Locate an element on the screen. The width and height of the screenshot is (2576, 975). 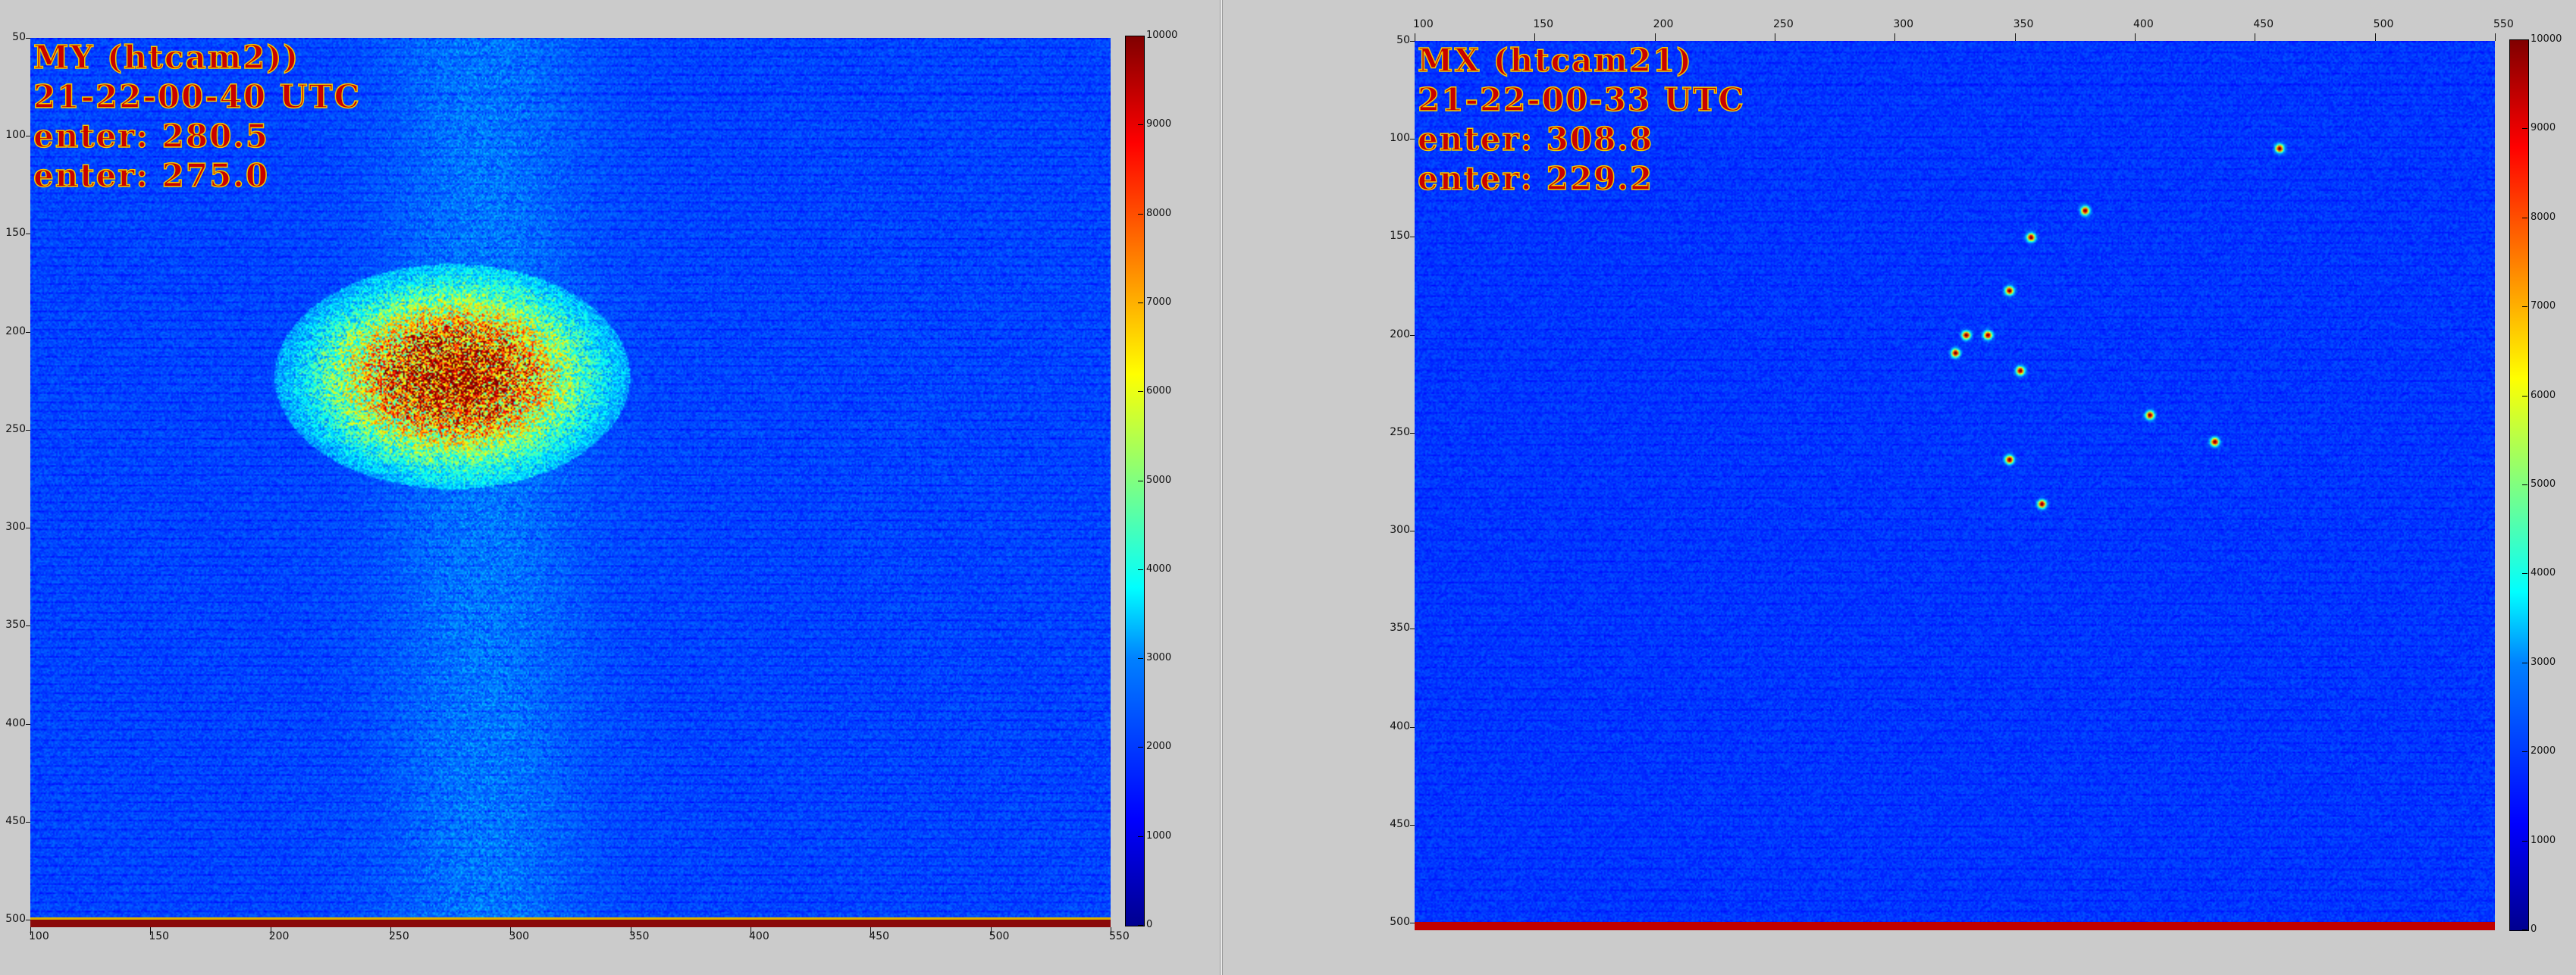
left-colorbar-tick-label: 10000 is located at coordinates (1162, 35).